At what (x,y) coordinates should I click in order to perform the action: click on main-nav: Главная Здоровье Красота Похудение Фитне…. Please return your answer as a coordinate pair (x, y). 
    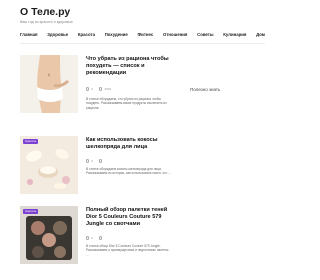
    Looking at the image, I should click on (142, 34).